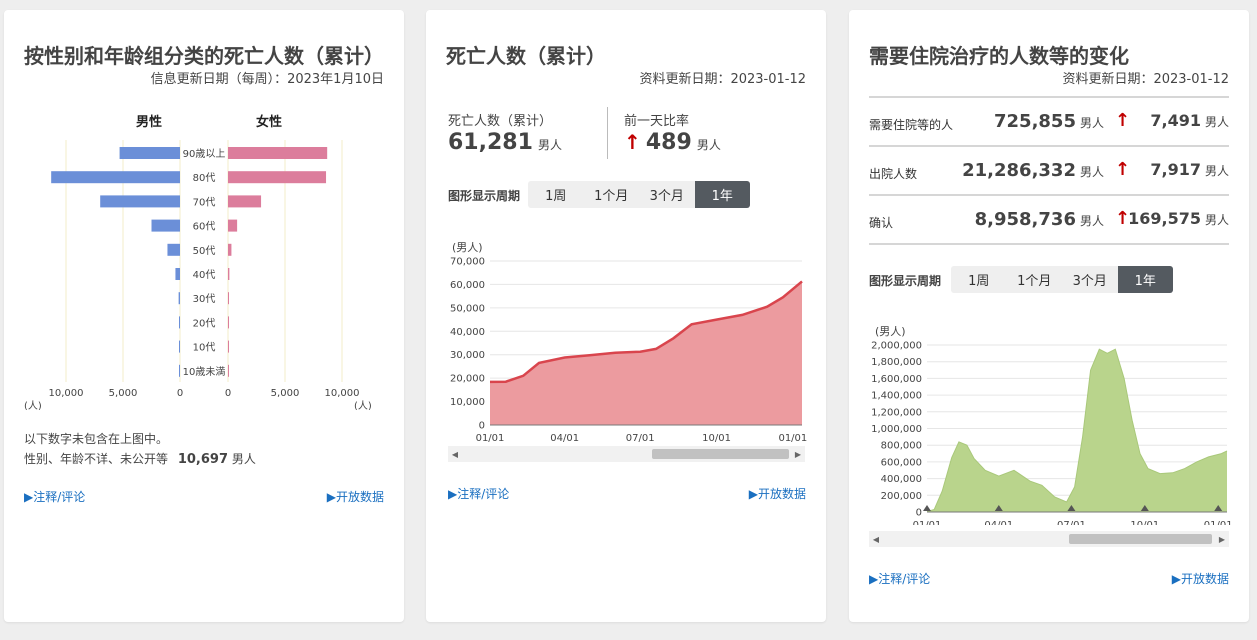 The image size is (1257, 640). What do you see at coordinates (1175, 120) in the screenshot?
I see `stat-change-number: 7,491` at bounding box center [1175, 120].